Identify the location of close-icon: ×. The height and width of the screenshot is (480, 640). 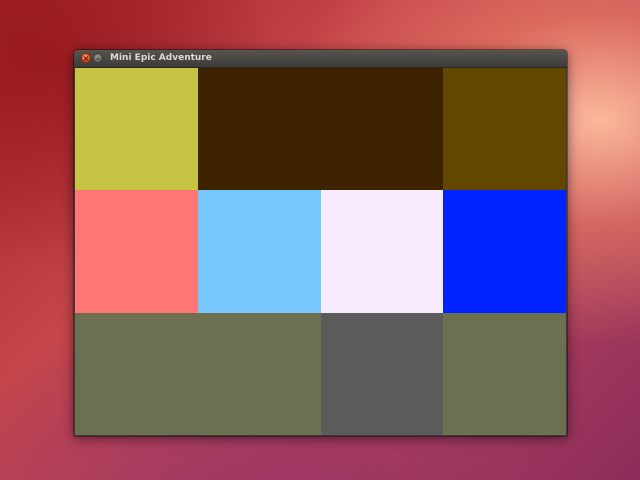
(86, 58).